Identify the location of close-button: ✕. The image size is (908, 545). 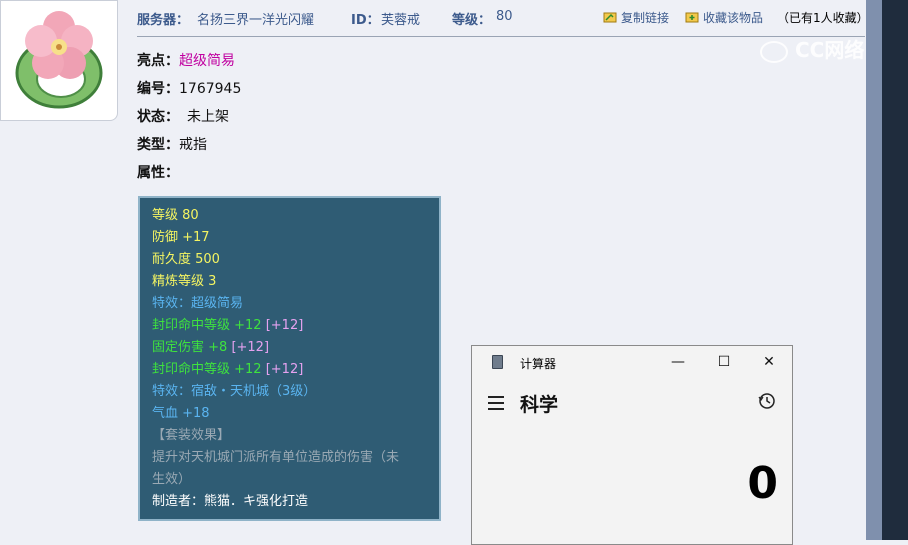
(769, 362).